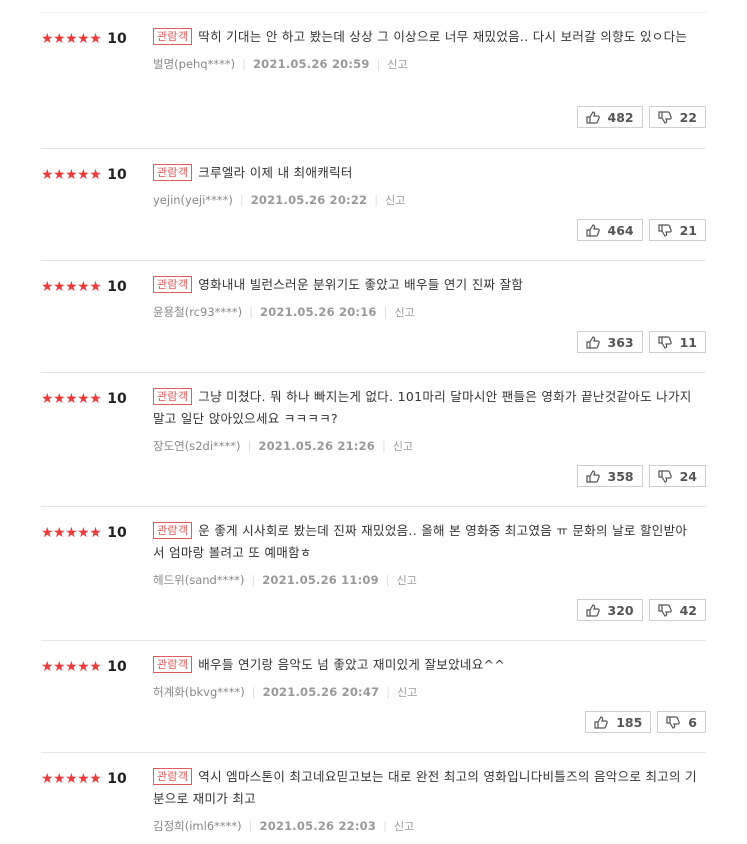  I want to click on like-button: 358, so click(609, 476).